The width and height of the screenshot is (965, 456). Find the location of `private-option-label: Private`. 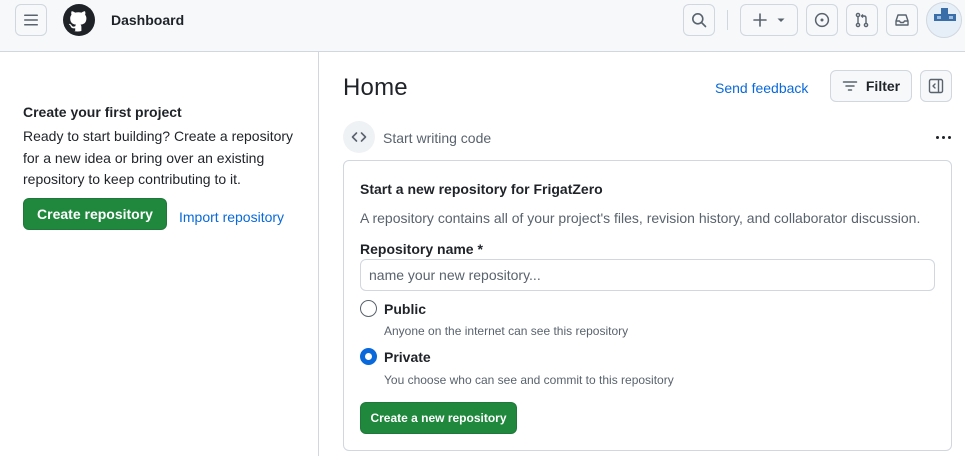

private-option-label: Private is located at coordinates (407, 357).